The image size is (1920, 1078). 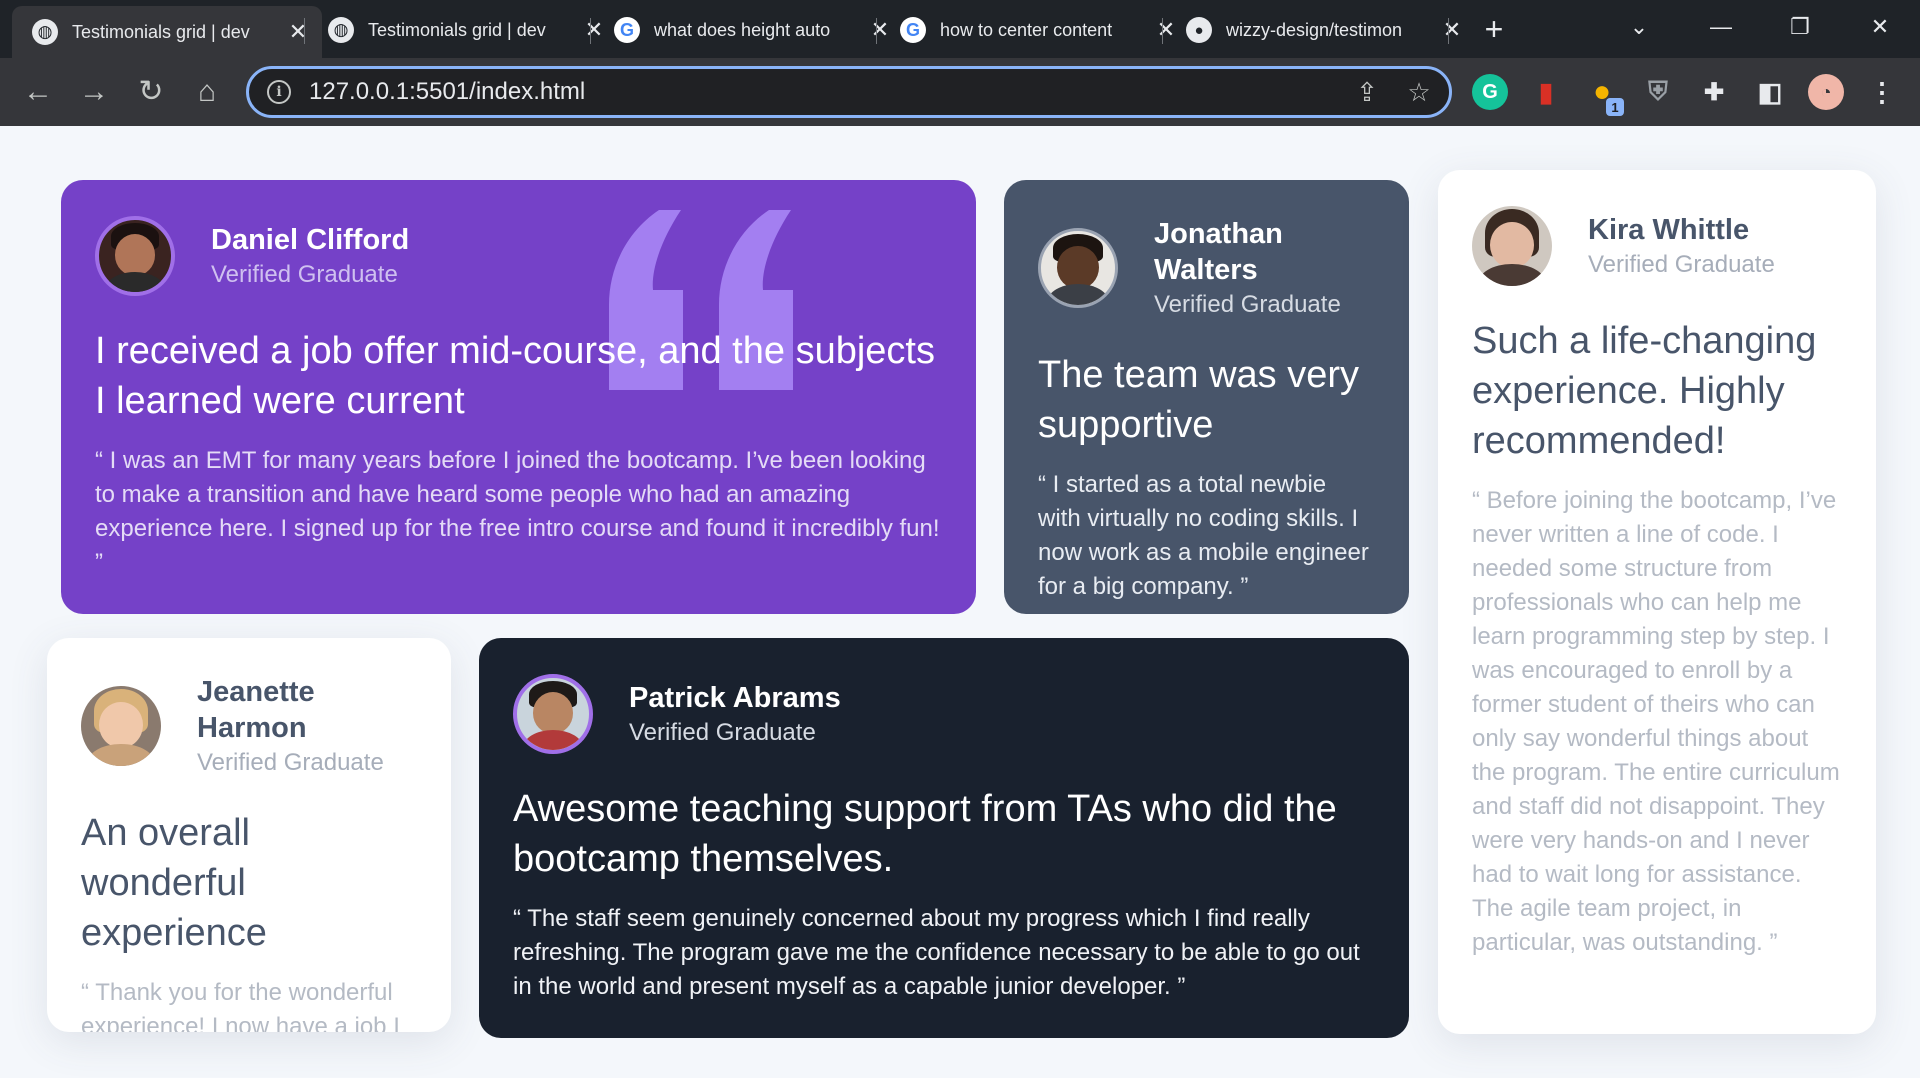 I want to click on window-close-icon: ✕, so click(x=1880, y=27).